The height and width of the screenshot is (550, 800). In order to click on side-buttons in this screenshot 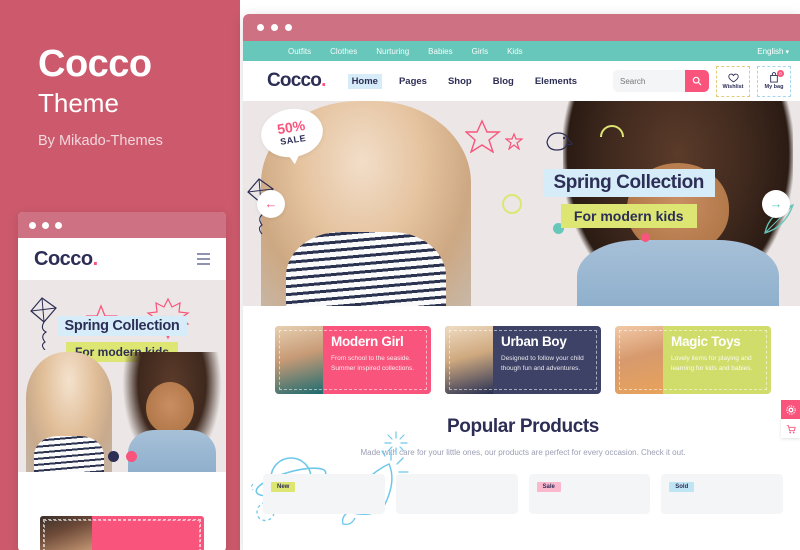, I will do `click(790, 419)`.